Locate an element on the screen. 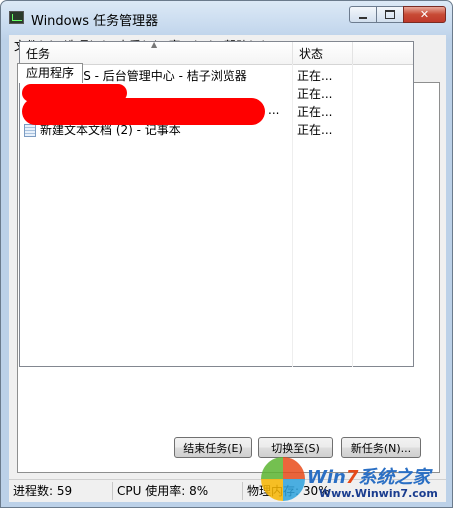 This screenshot has width=453, height=508. process-count: 进程数: 59 is located at coordinates (61, 491).